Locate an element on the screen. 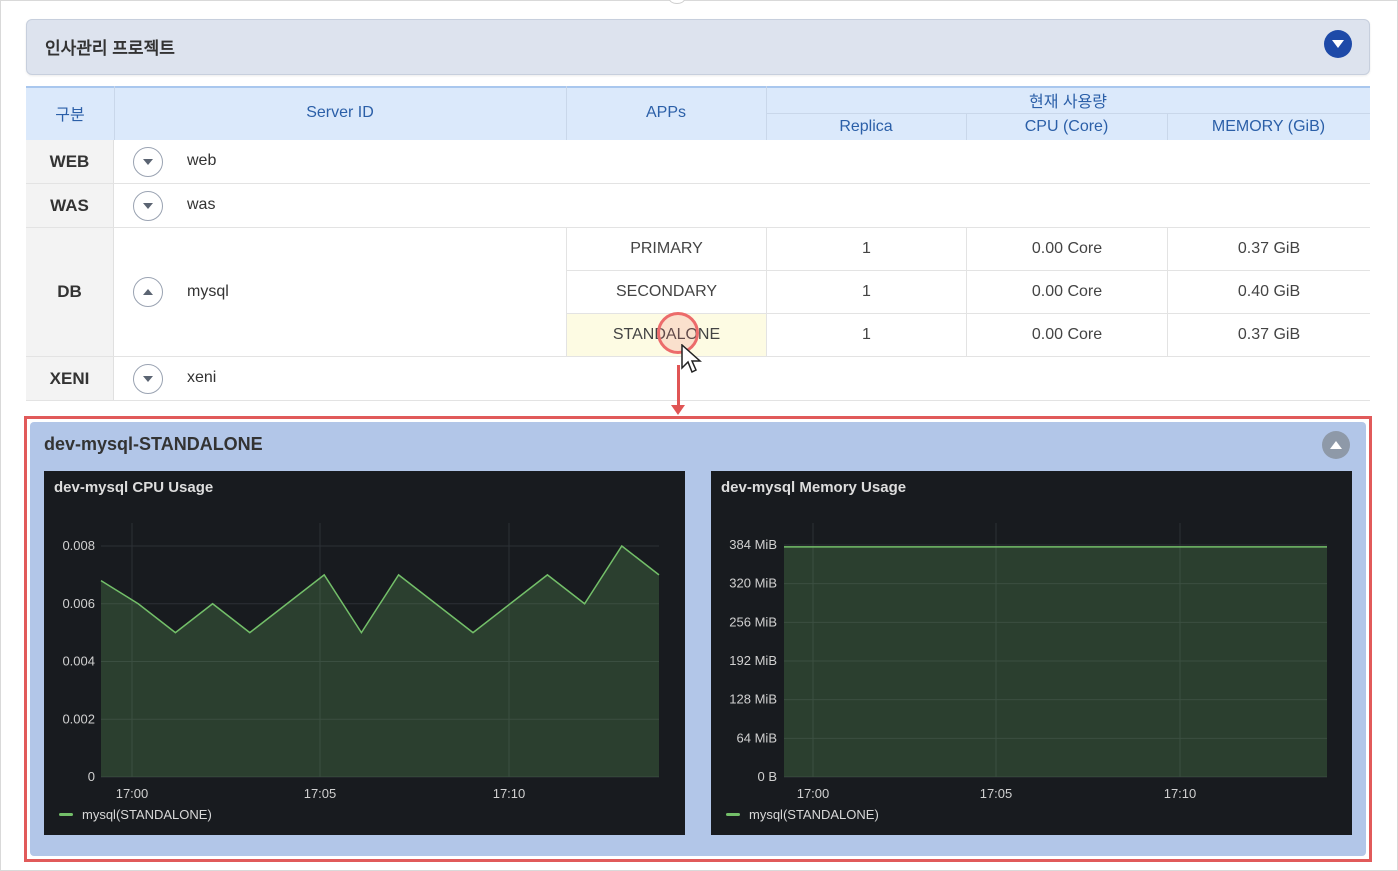 The height and width of the screenshot is (871, 1398). y-tick-label: 192 MiB is located at coordinates (753, 660).